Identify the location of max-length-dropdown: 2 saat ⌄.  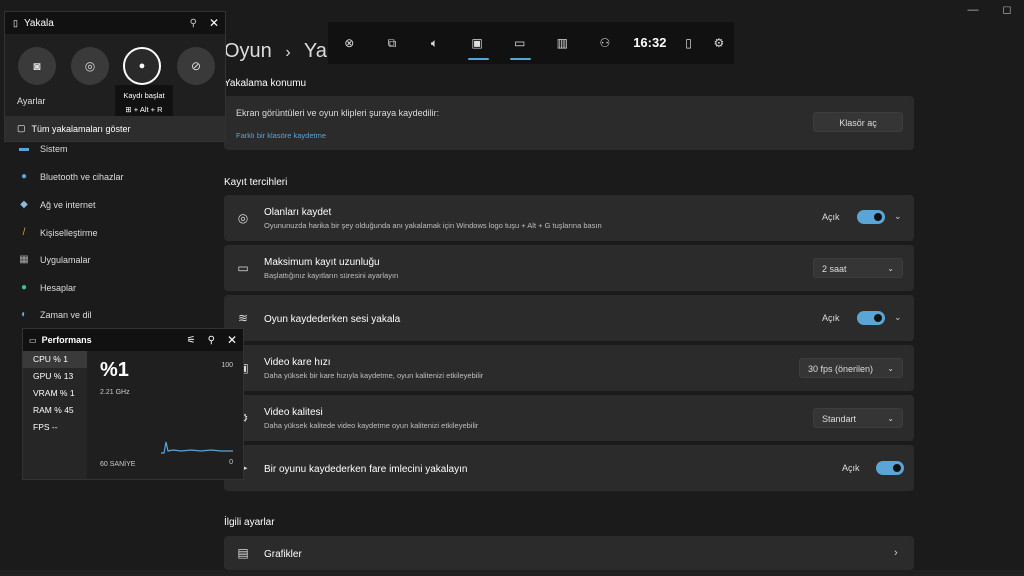
(858, 268).